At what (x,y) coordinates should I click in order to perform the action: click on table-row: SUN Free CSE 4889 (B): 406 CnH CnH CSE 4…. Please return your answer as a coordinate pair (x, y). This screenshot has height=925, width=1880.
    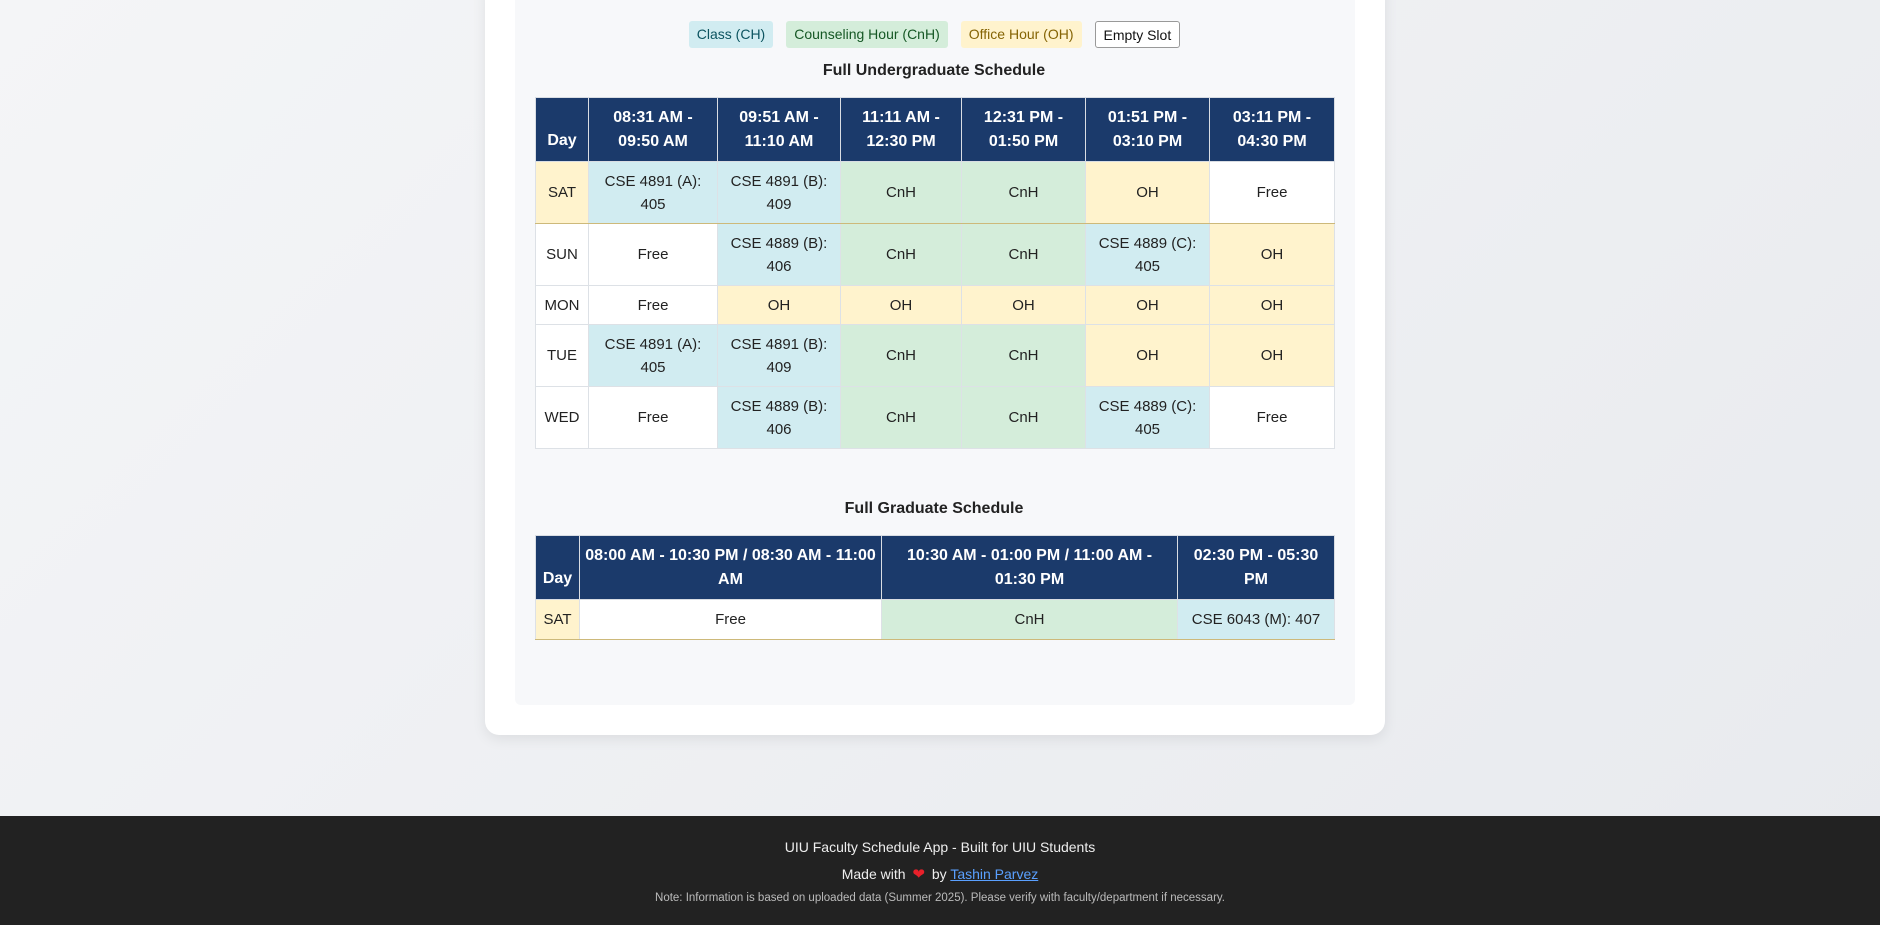
    Looking at the image, I should click on (935, 254).